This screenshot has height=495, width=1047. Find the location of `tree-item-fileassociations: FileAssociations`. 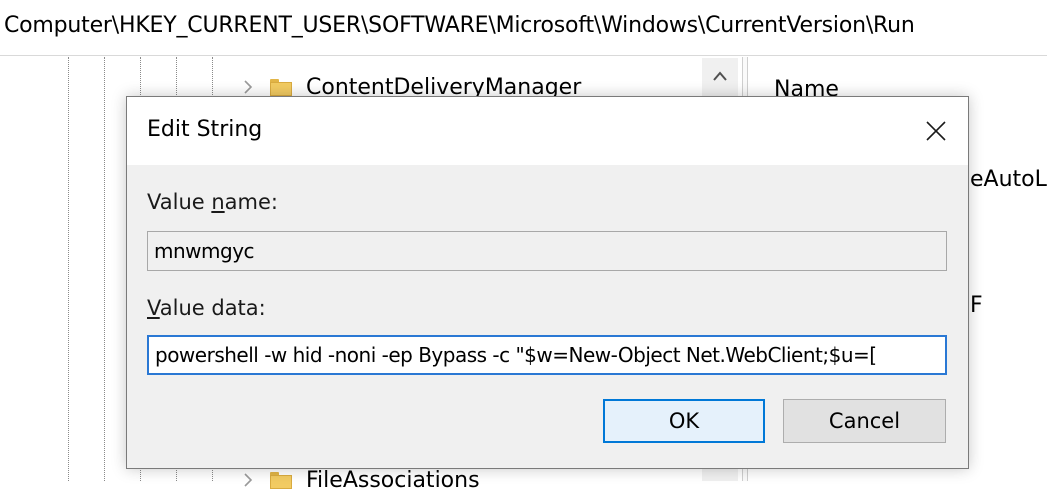

tree-item-fileassociations: FileAssociations is located at coordinates (360, 480).